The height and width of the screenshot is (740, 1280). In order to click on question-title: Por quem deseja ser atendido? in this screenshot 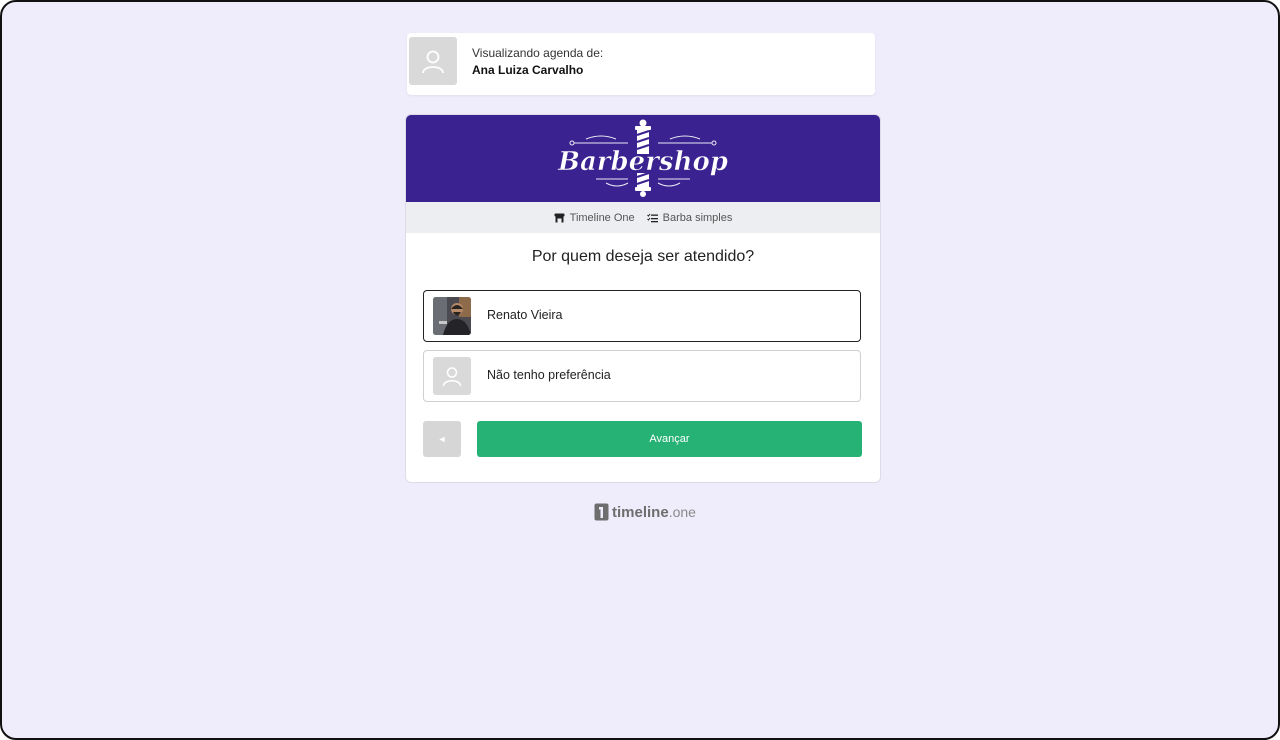, I will do `click(643, 256)`.